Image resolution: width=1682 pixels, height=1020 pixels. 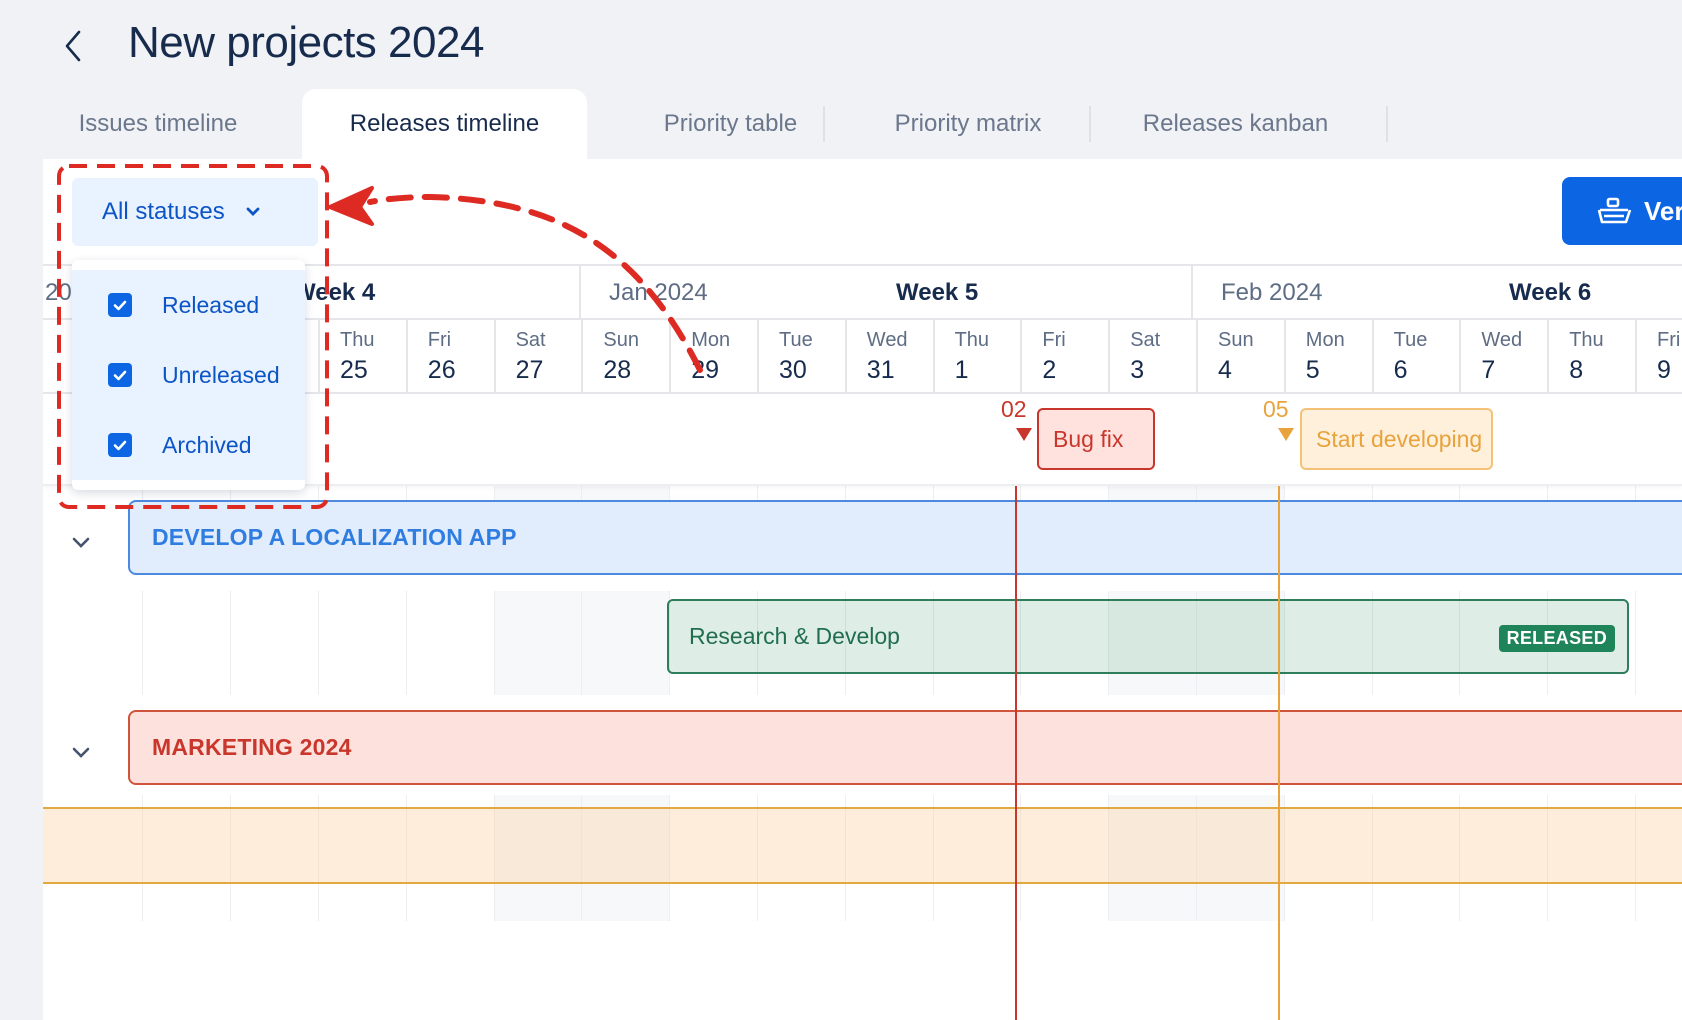 I want to click on marker-line-start-developing, so click(x=1279, y=753).